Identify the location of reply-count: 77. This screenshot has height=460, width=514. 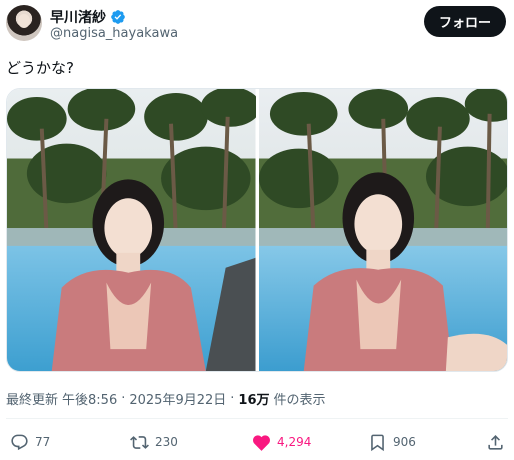
(43, 442).